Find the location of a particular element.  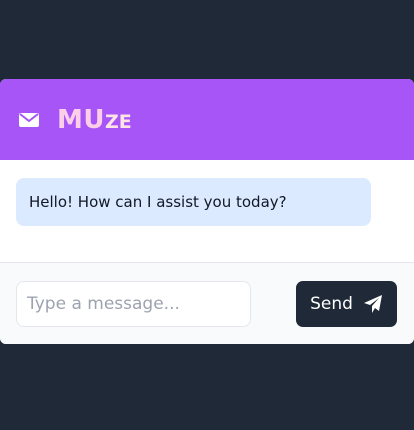

send-label: Send is located at coordinates (331, 304).